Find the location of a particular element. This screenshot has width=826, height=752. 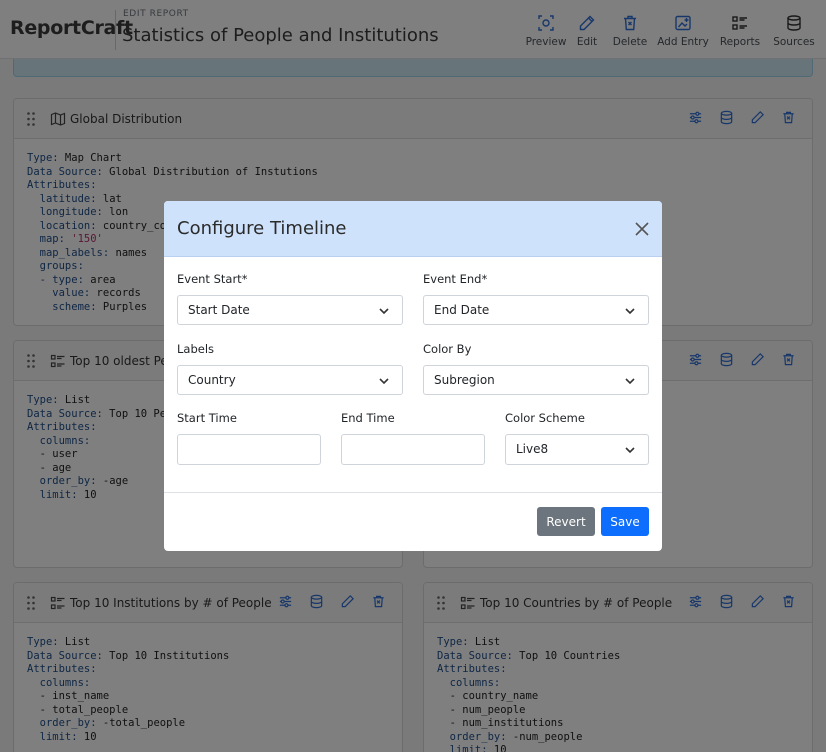

color-by-label: Color By is located at coordinates (447, 349).